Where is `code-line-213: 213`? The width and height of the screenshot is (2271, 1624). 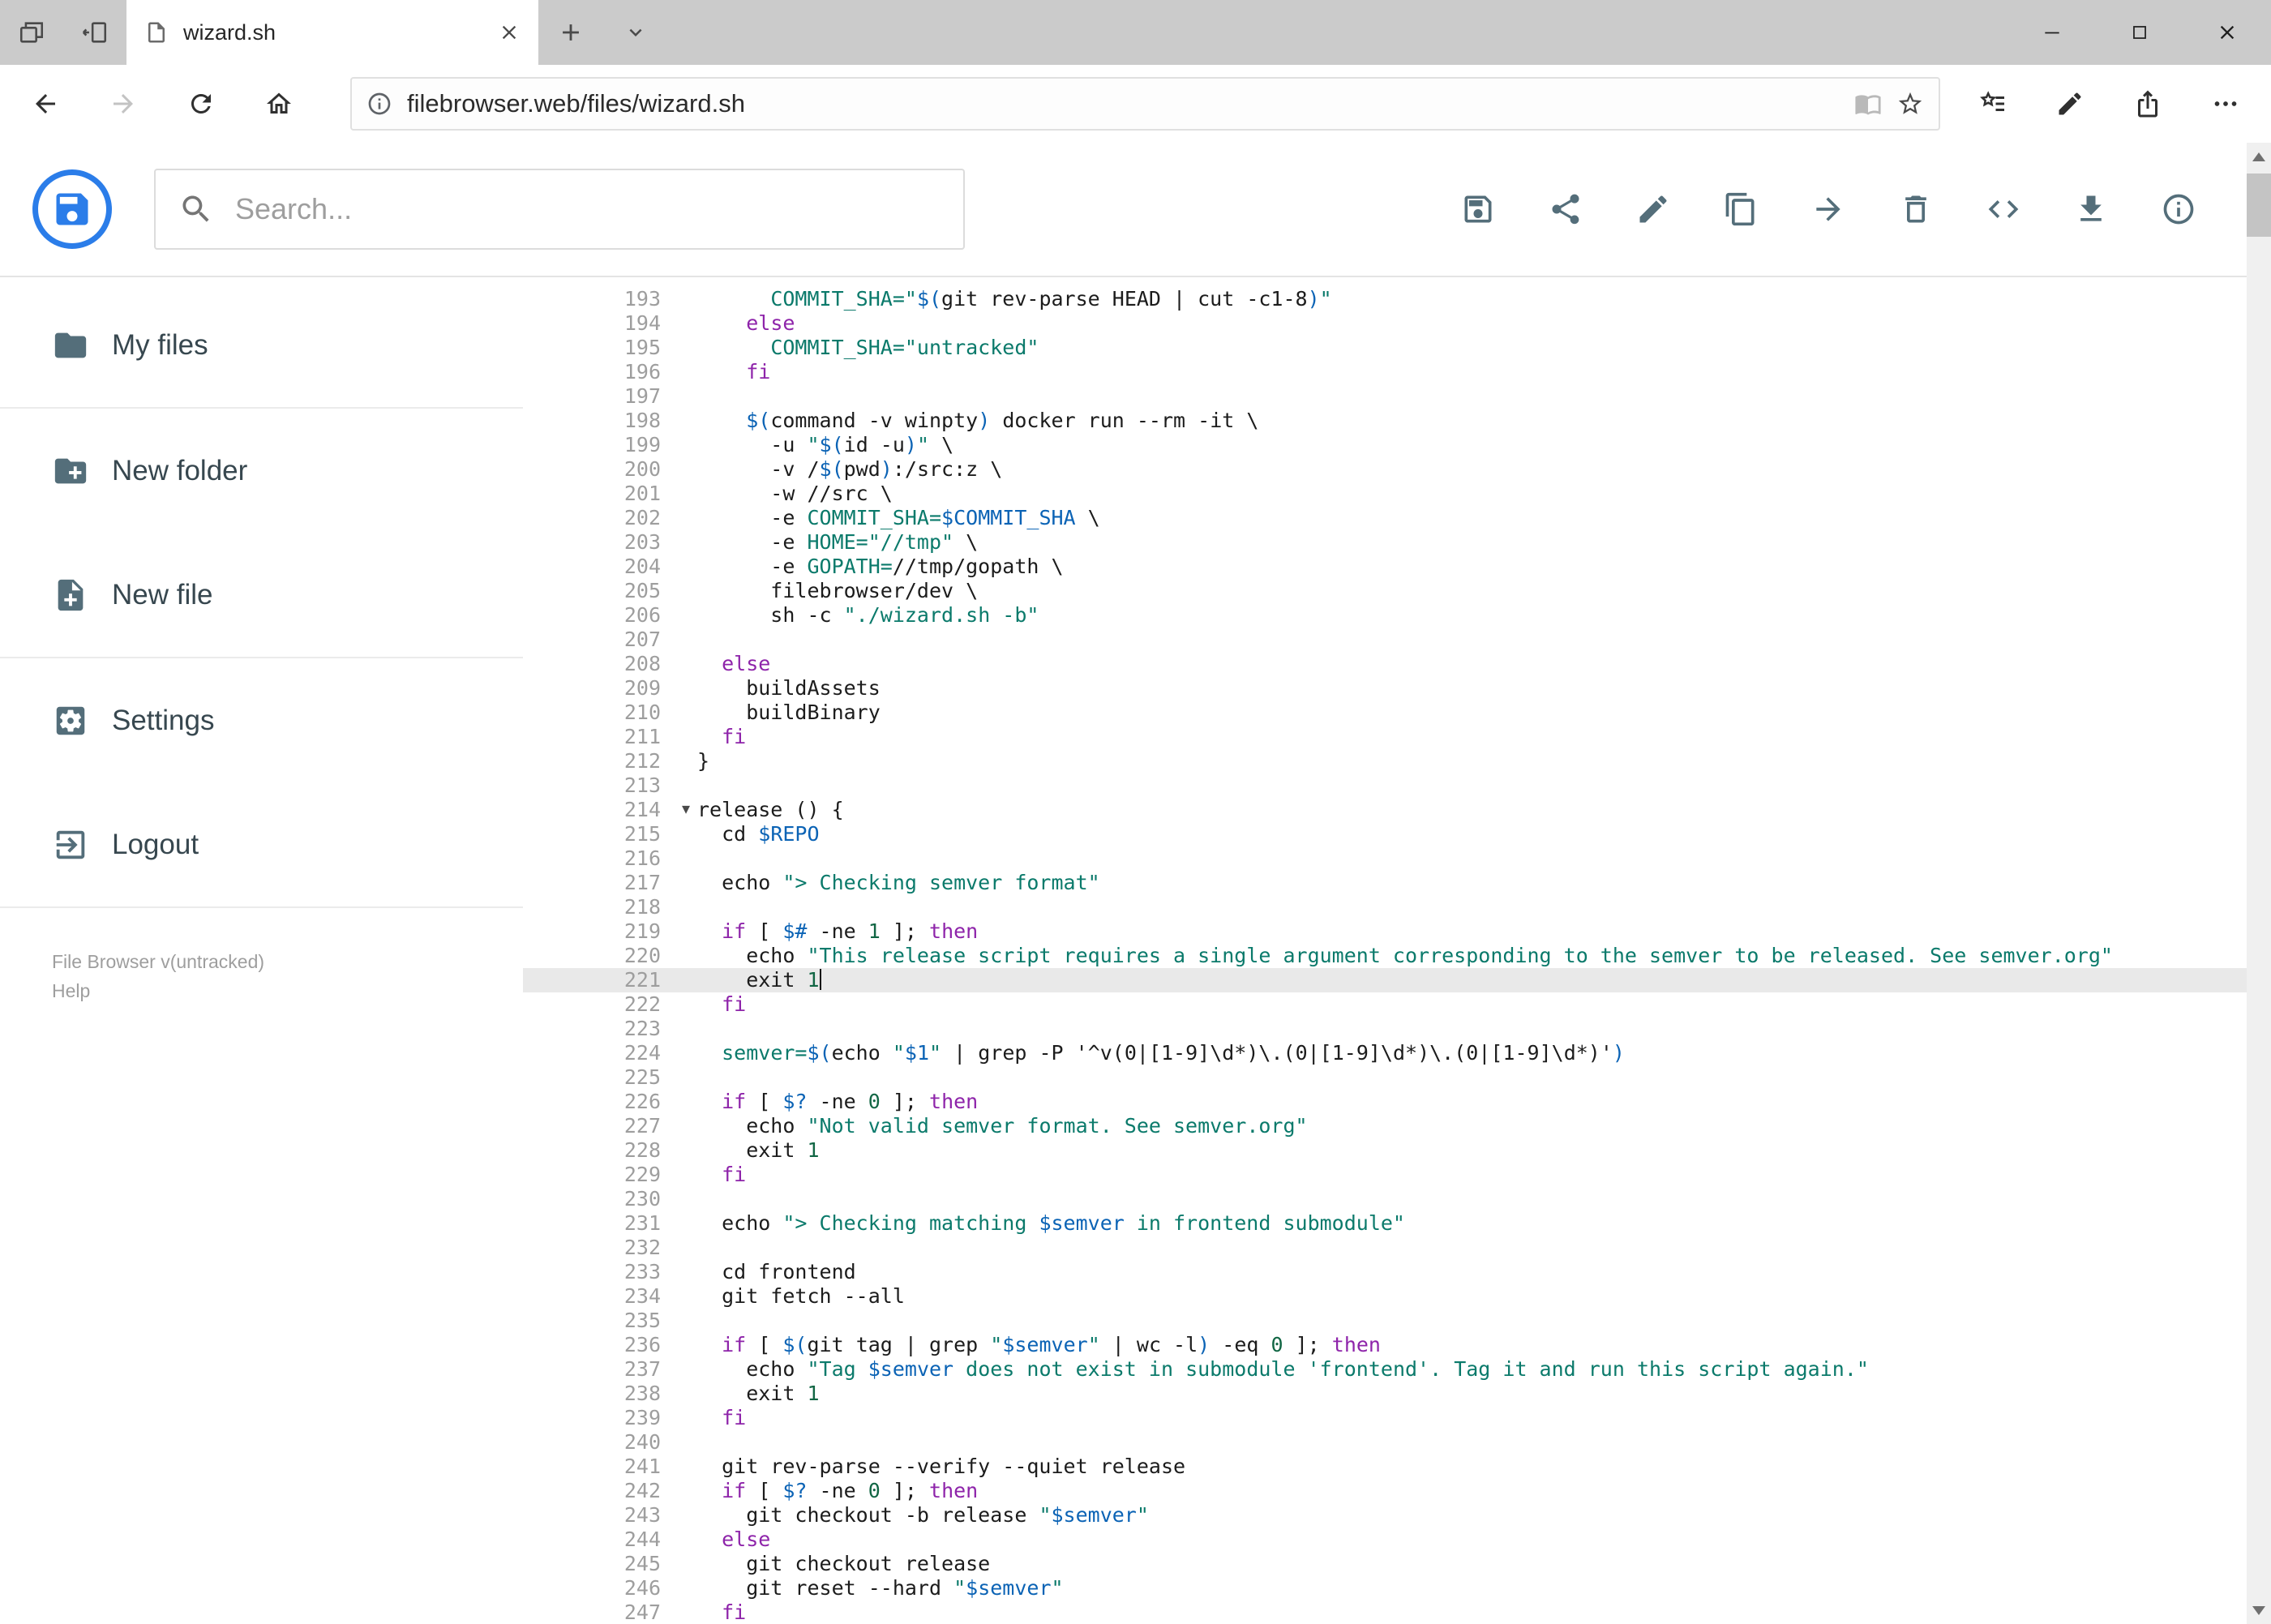 code-line-213: 213 is located at coordinates (1385, 786).